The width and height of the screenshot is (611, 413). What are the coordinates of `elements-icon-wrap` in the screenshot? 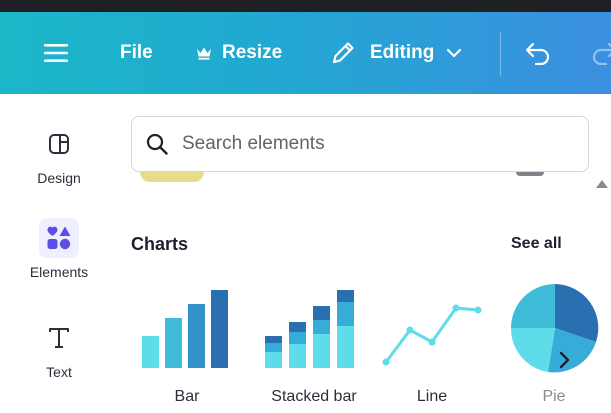 It's located at (59, 238).